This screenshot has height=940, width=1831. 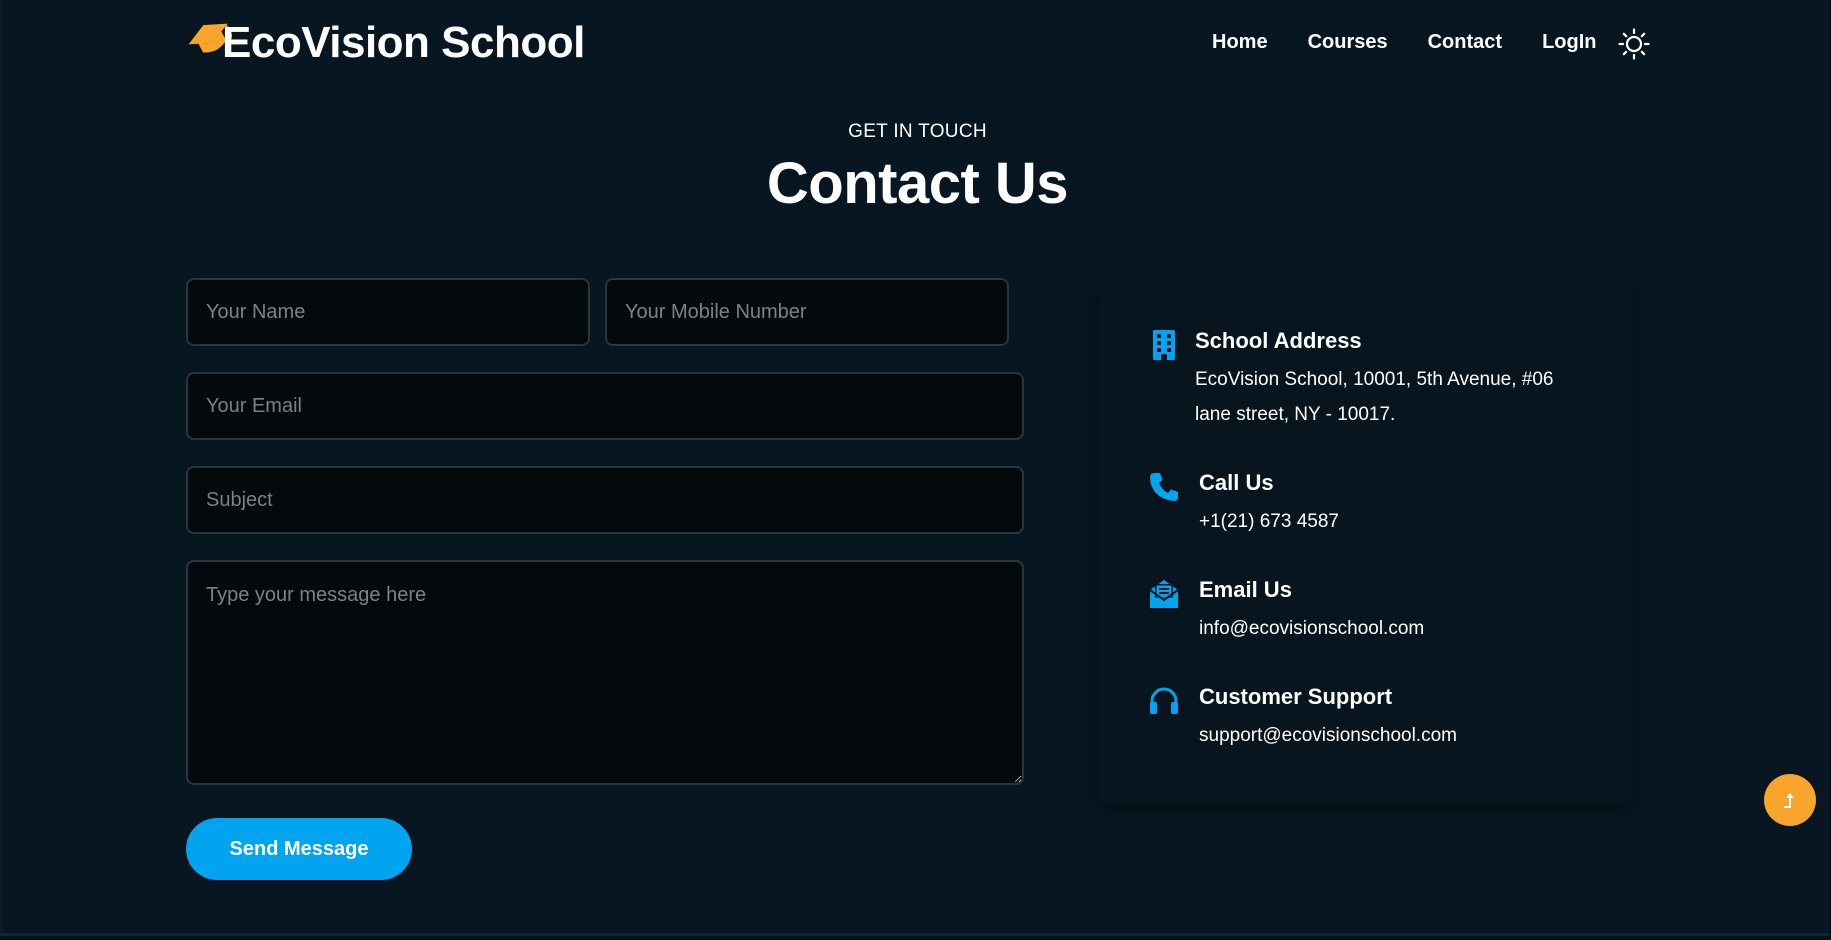 I want to click on main-nav: Home Courses Contact LogIn, so click(x=1424, y=42).